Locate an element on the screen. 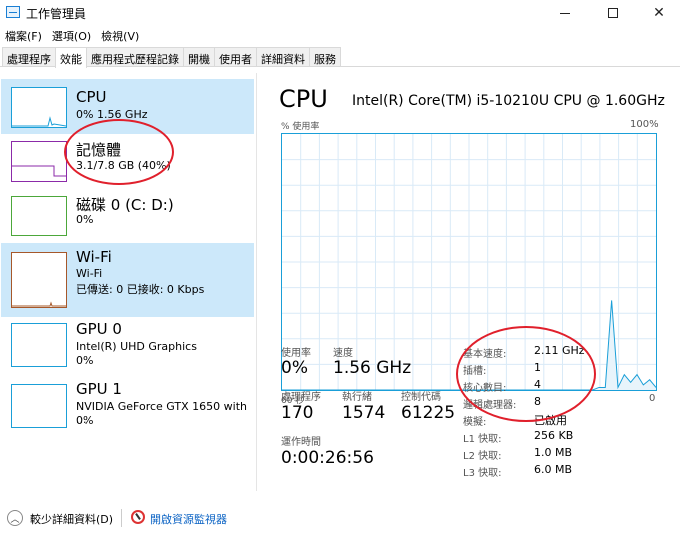 Image resolution: width=680 pixels, height=538 pixels. spec-label: L2 快取: is located at coordinates (482, 456).